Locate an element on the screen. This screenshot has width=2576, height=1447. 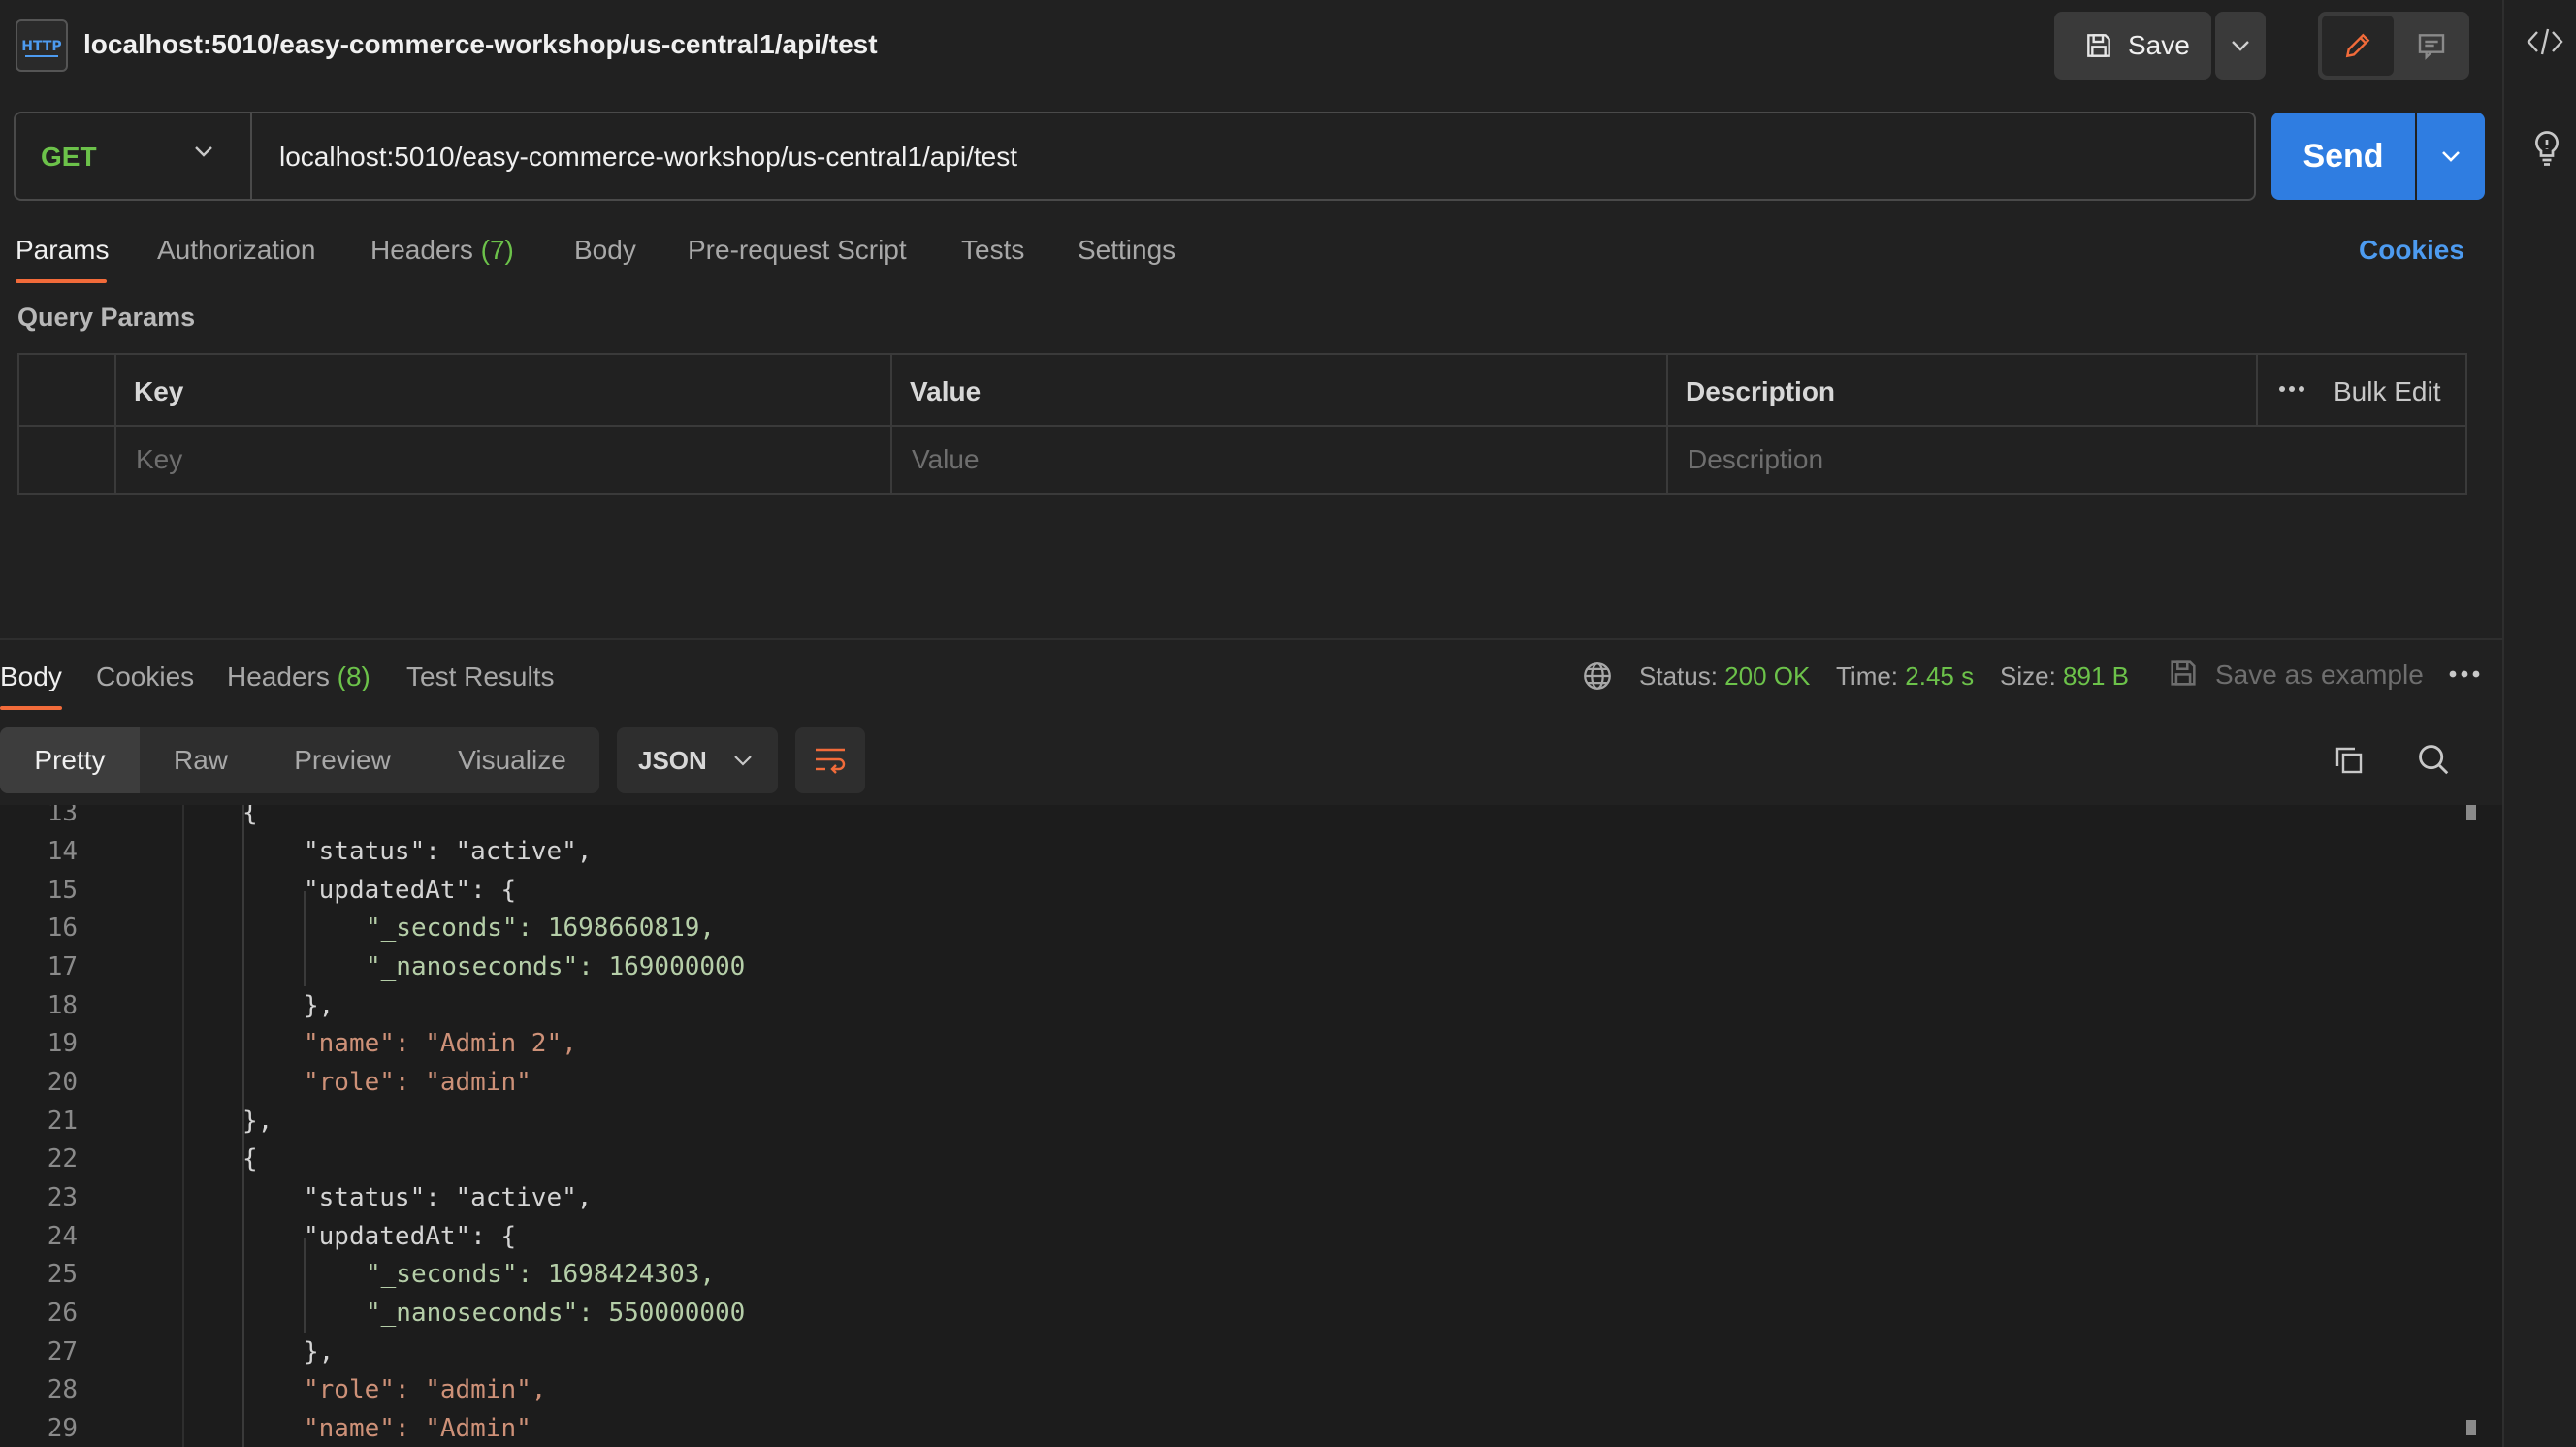
view-pretty-button: Pretty is located at coordinates (70, 760).